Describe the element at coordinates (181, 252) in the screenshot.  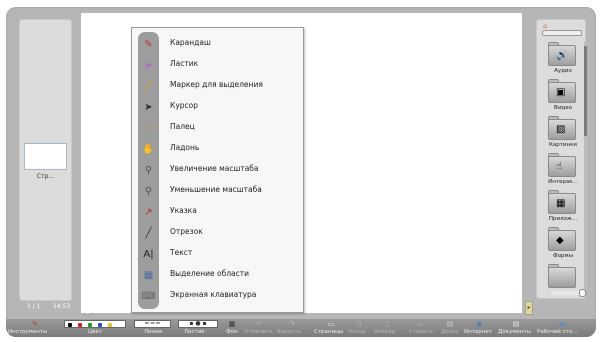
I see `tool-menu-item-label: Текст` at that location.